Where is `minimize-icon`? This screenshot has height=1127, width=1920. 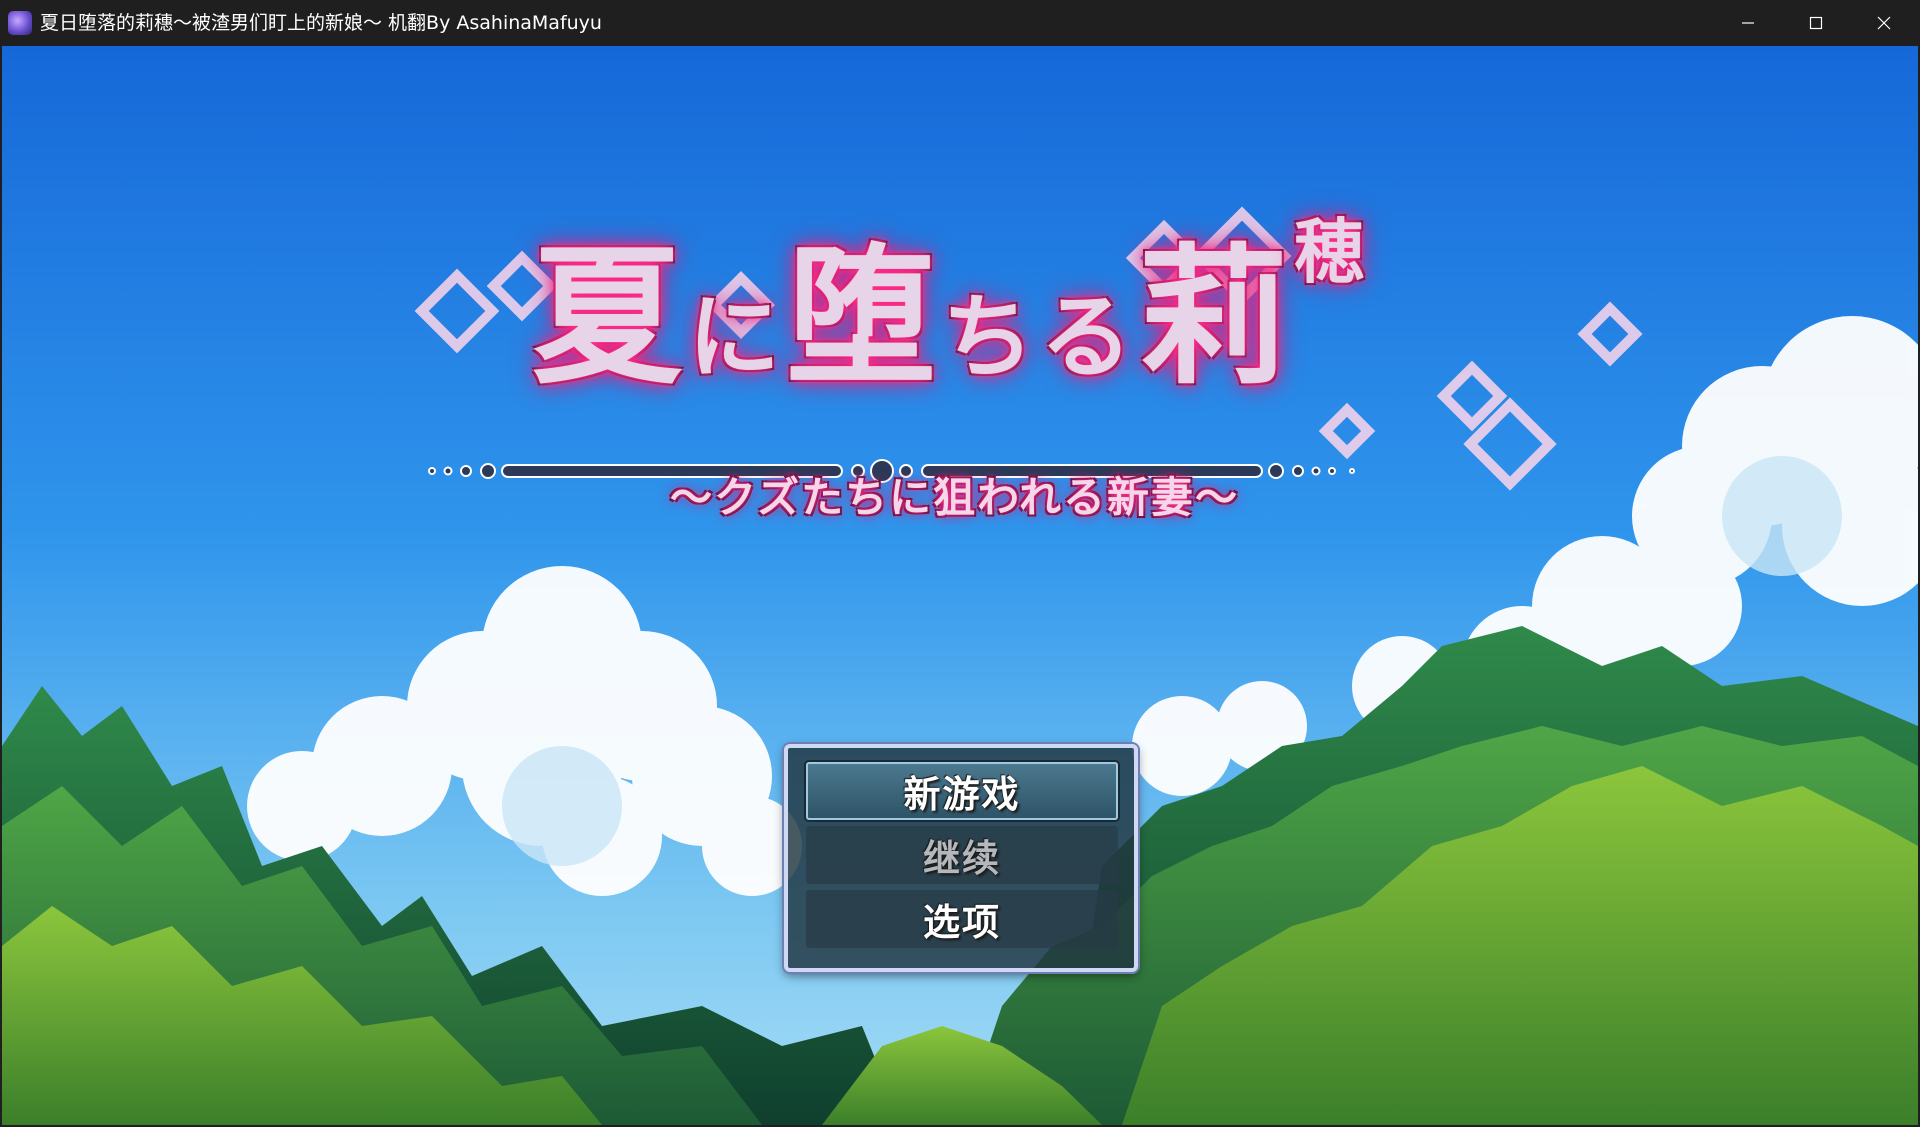 minimize-icon is located at coordinates (1748, 23).